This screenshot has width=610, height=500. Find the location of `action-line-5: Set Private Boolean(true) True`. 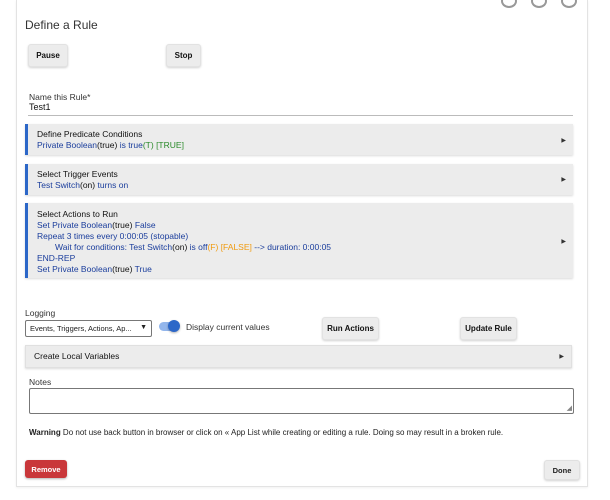

action-line-5: Set Private Boolean(true) True is located at coordinates (94, 269).